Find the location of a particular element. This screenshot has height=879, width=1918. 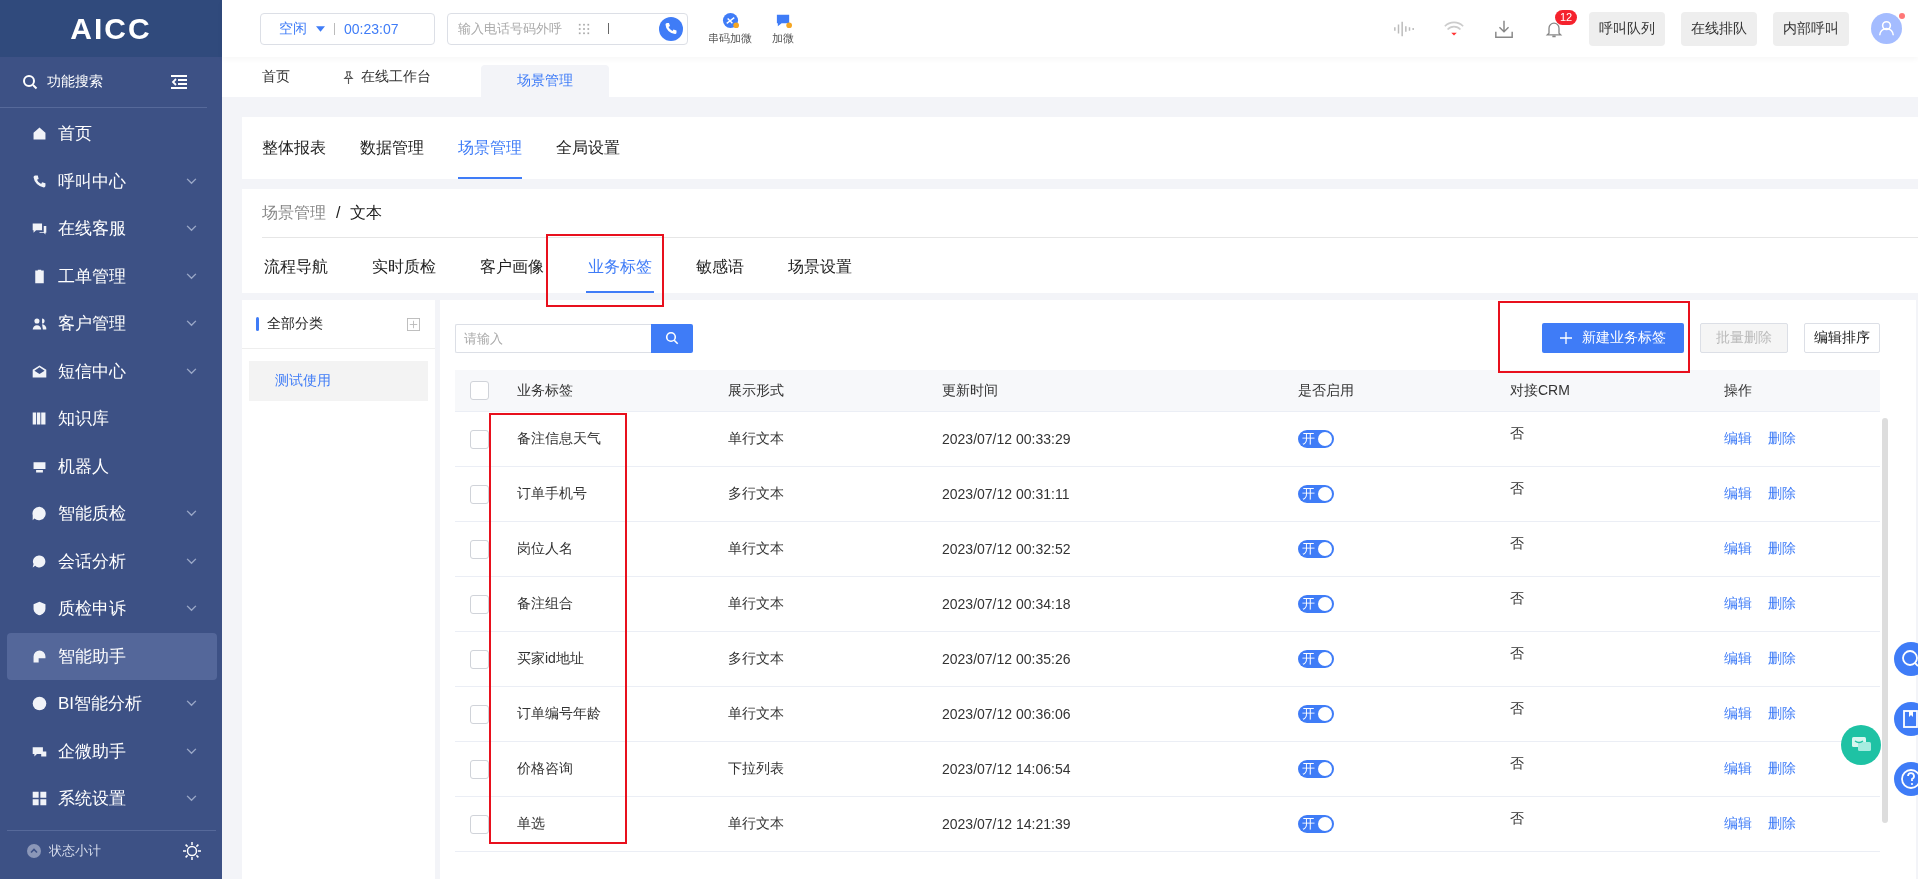

page-tab: 首页 is located at coordinates (276, 77).